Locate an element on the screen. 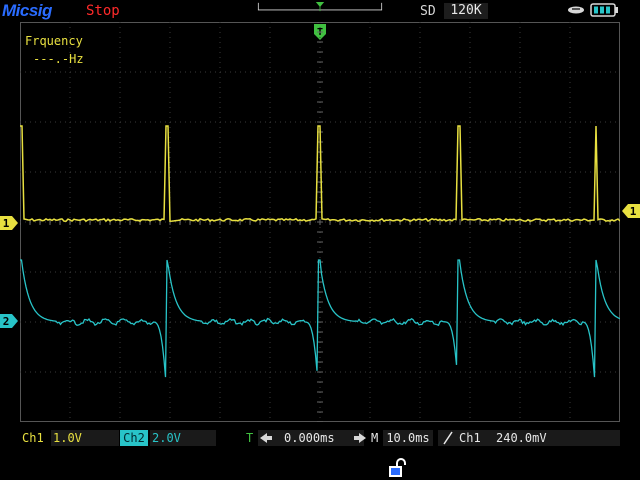 The height and width of the screenshot is (480, 640). ch2-label: Ch2 is located at coordinates (134, 438).